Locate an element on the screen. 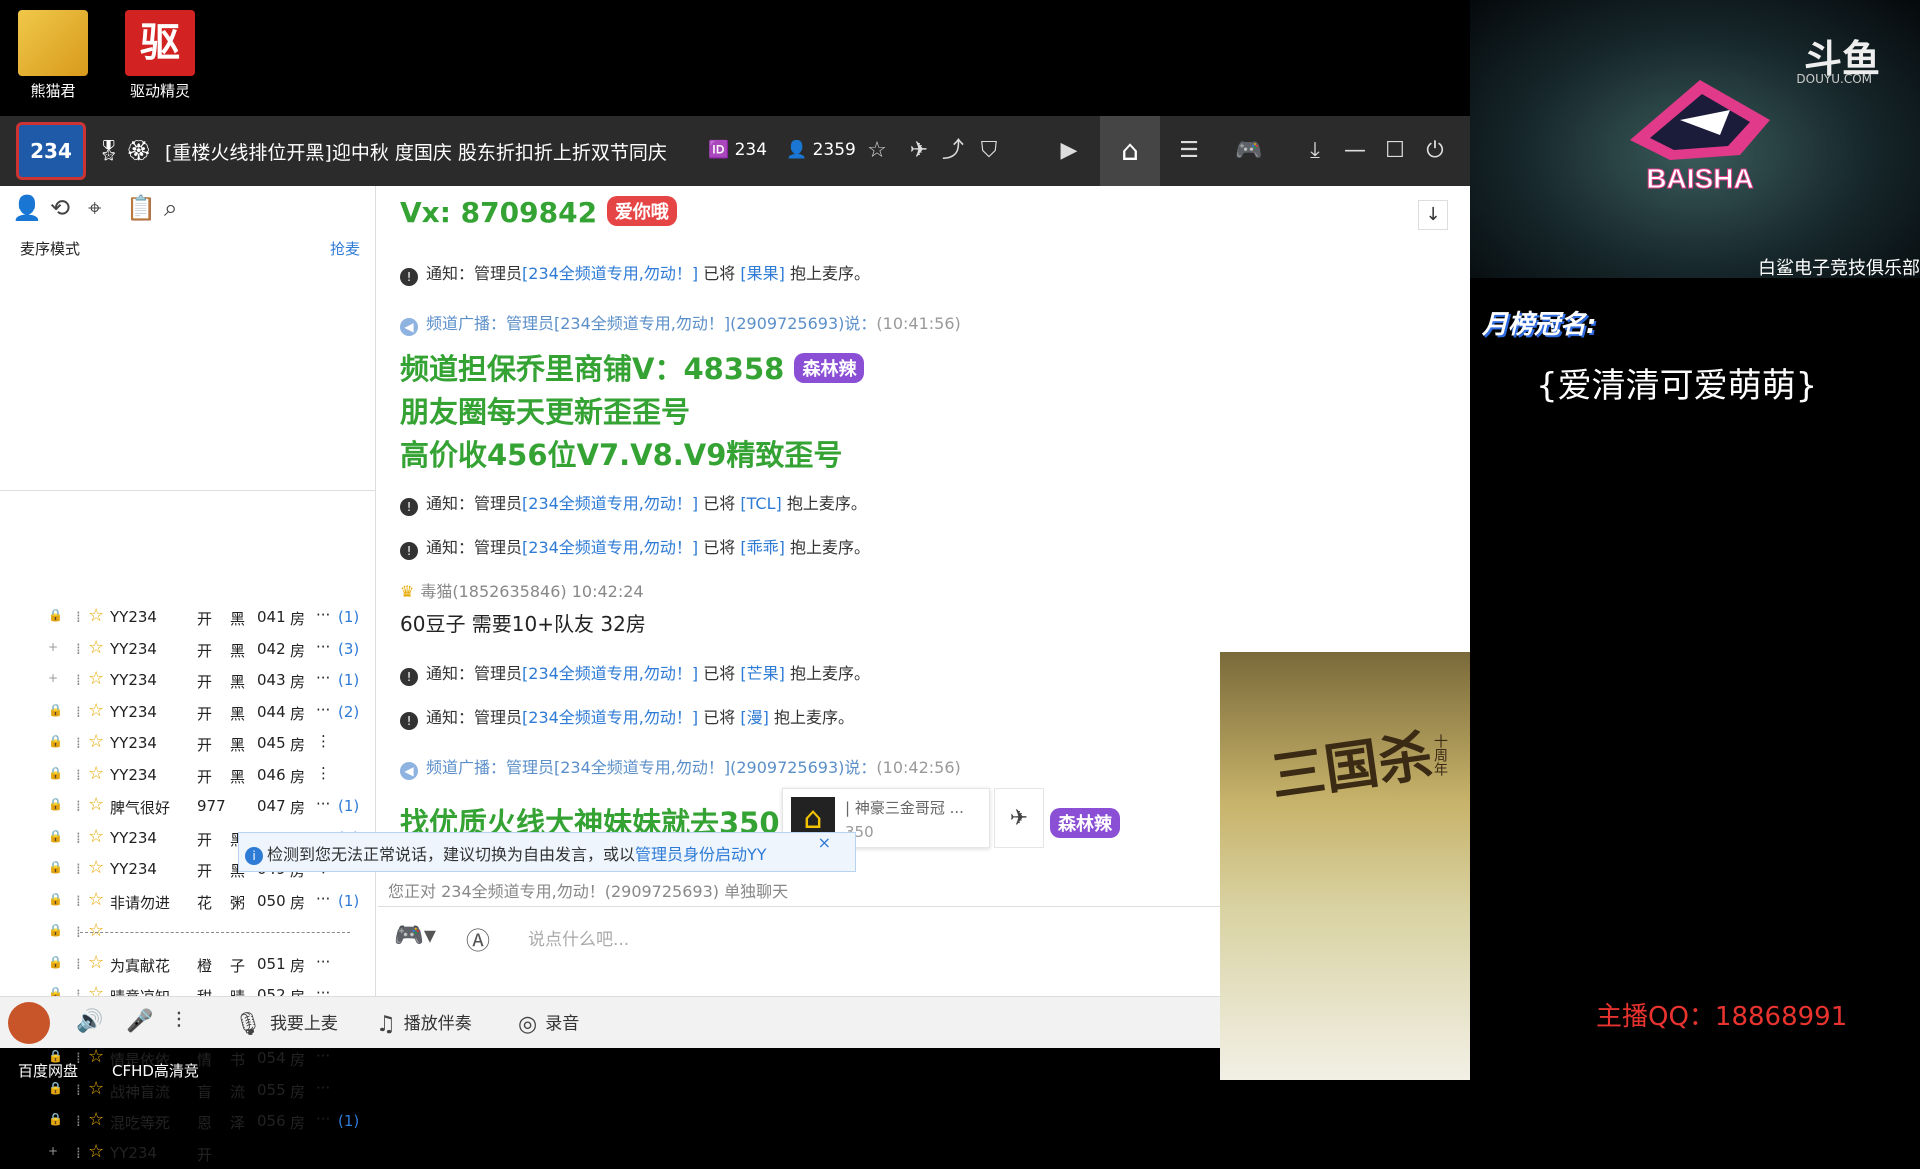 The height and width of the screenshot is (1169, 1920). taskbar-item: 百度网盘 is located at coordinates (48, 1070).